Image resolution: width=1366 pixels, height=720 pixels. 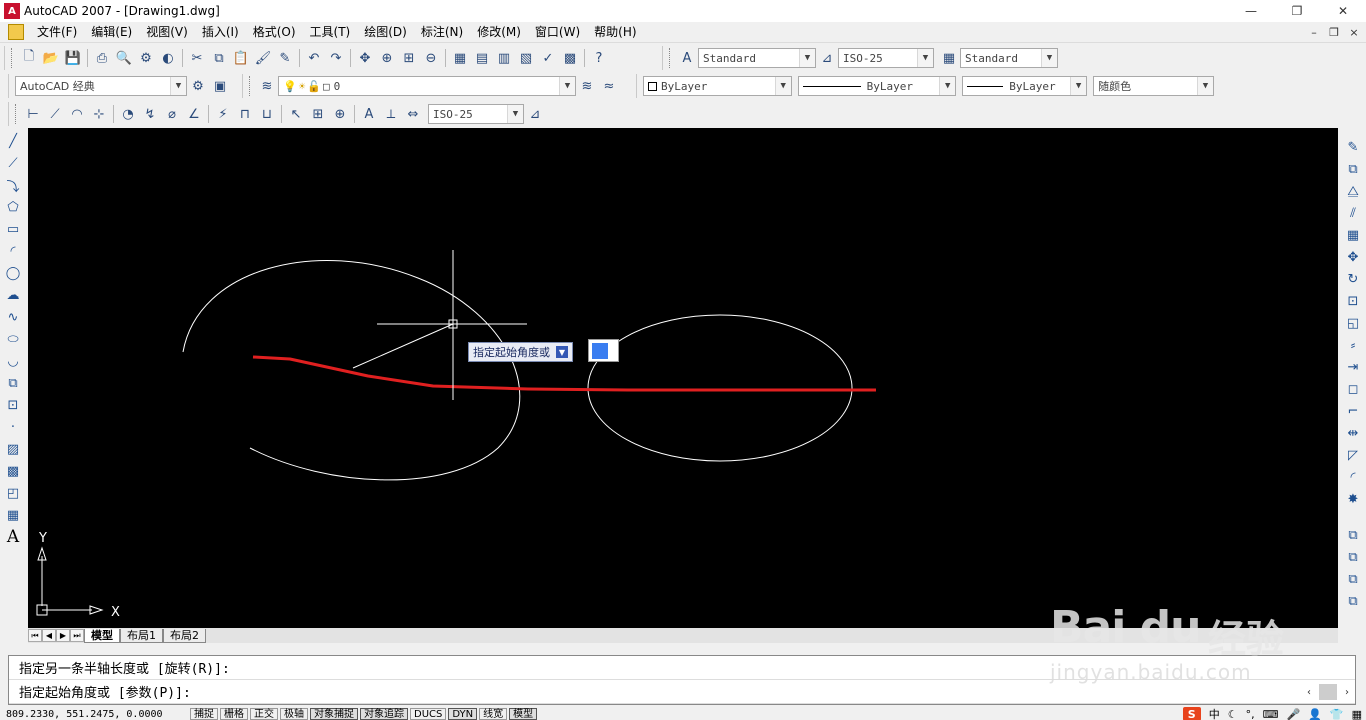 I want to click on status-dyn-button: DYN, so click(x=463, y=714).